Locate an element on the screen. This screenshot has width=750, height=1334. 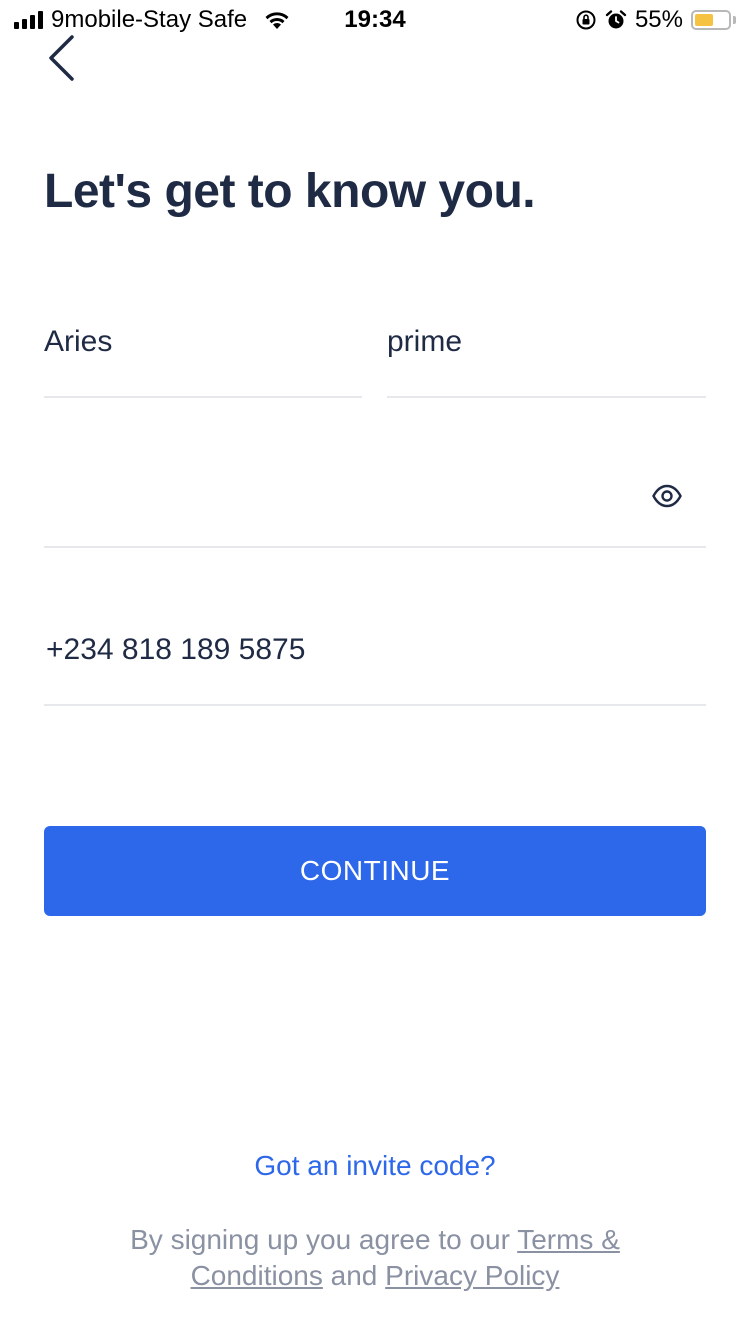
status-right: 55% is located at coordinates (655, 20).